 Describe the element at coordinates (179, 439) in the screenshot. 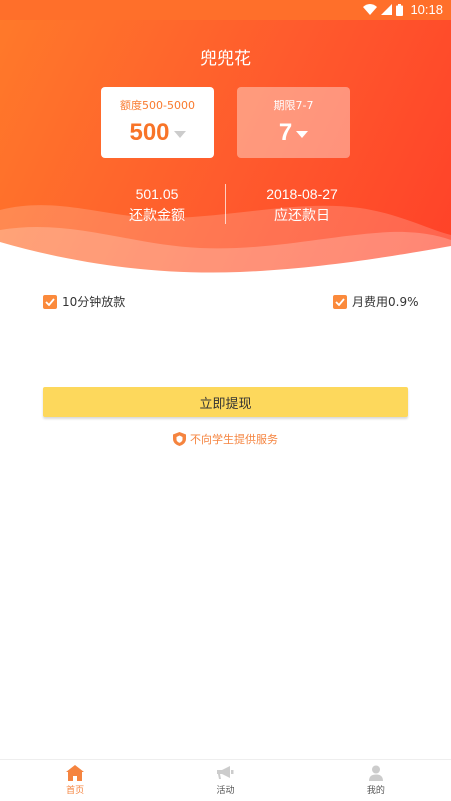

I see `shield-icon` at that location.